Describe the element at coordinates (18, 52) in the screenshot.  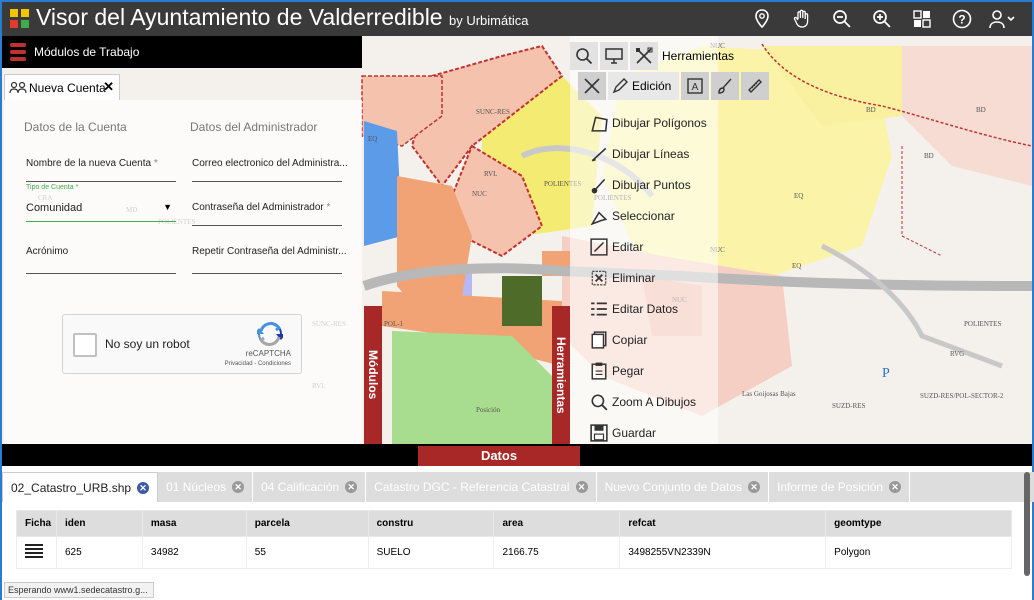
I see `modules-stack-icon` at that location.